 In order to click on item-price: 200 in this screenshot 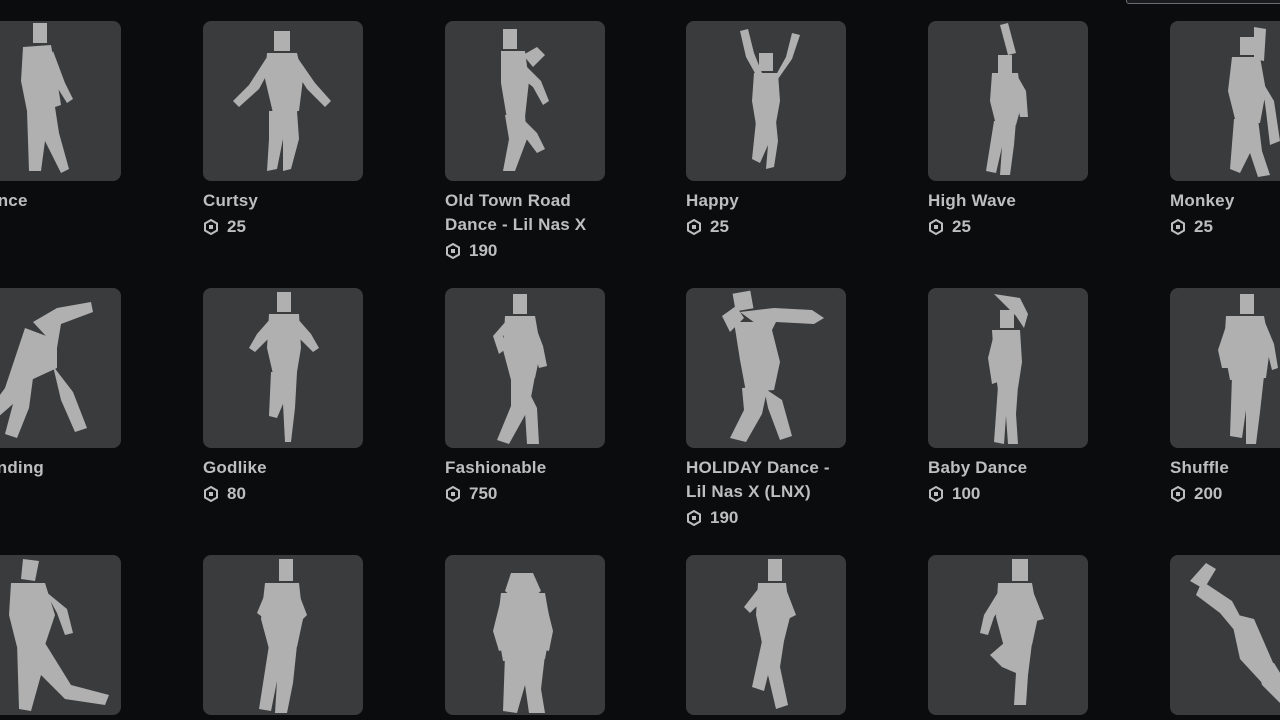, I will do `click(1225, 494)`.